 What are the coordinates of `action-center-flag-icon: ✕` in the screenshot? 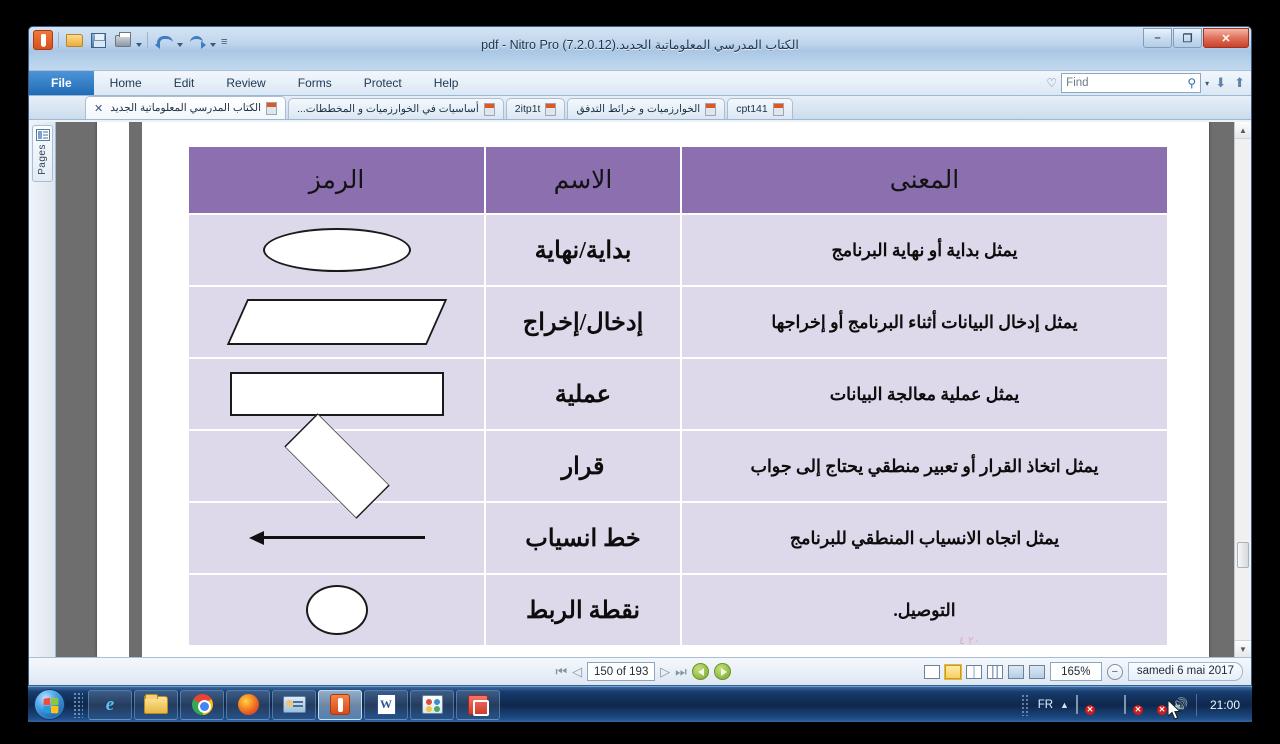 It's located at (1085, 705).